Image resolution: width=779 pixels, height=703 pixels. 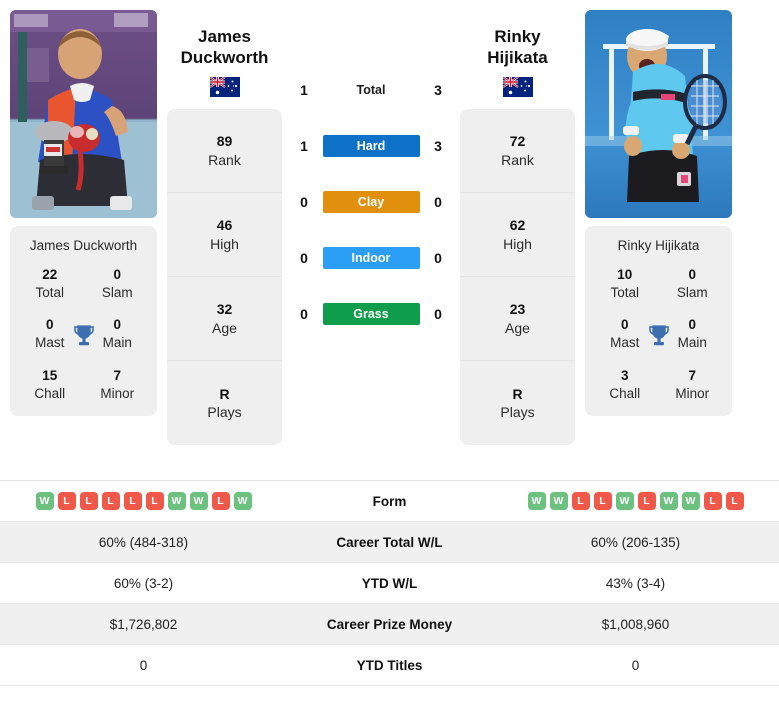 I want to click on right-career-prize-money: $1,008,960, so click(x=635, y=624).